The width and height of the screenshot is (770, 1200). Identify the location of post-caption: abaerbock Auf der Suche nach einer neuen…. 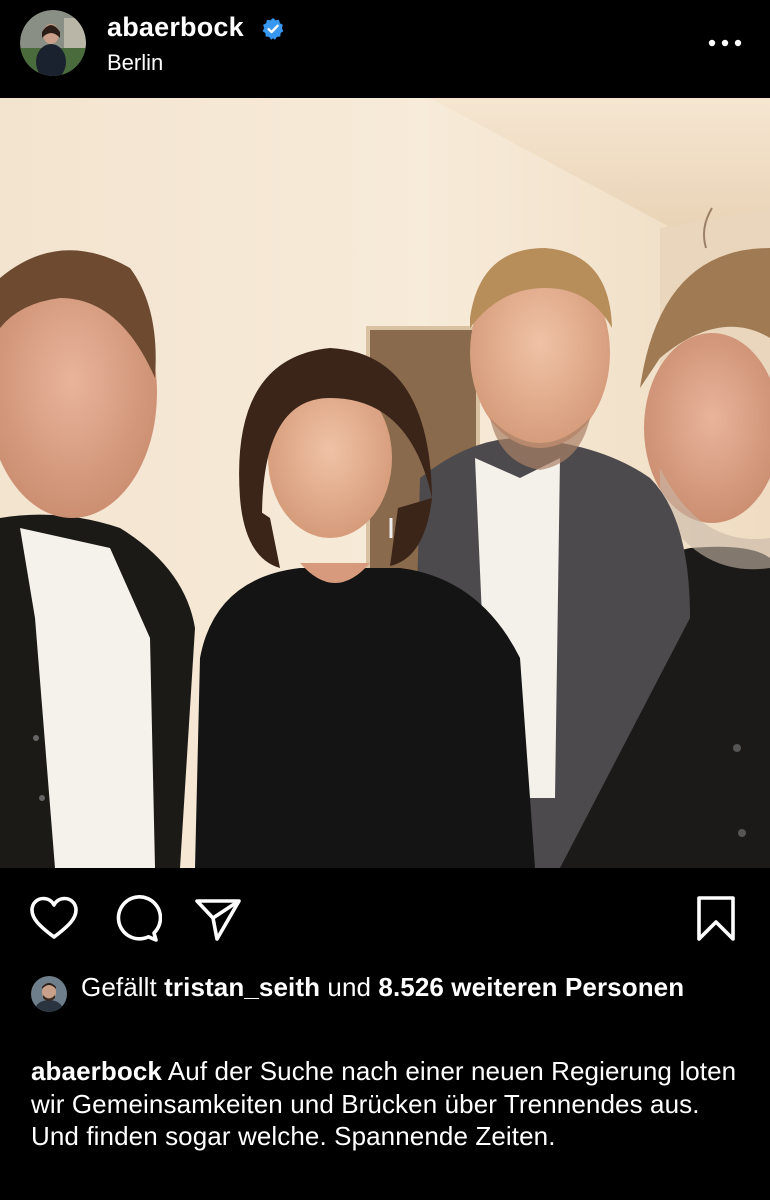
(386, 1104).